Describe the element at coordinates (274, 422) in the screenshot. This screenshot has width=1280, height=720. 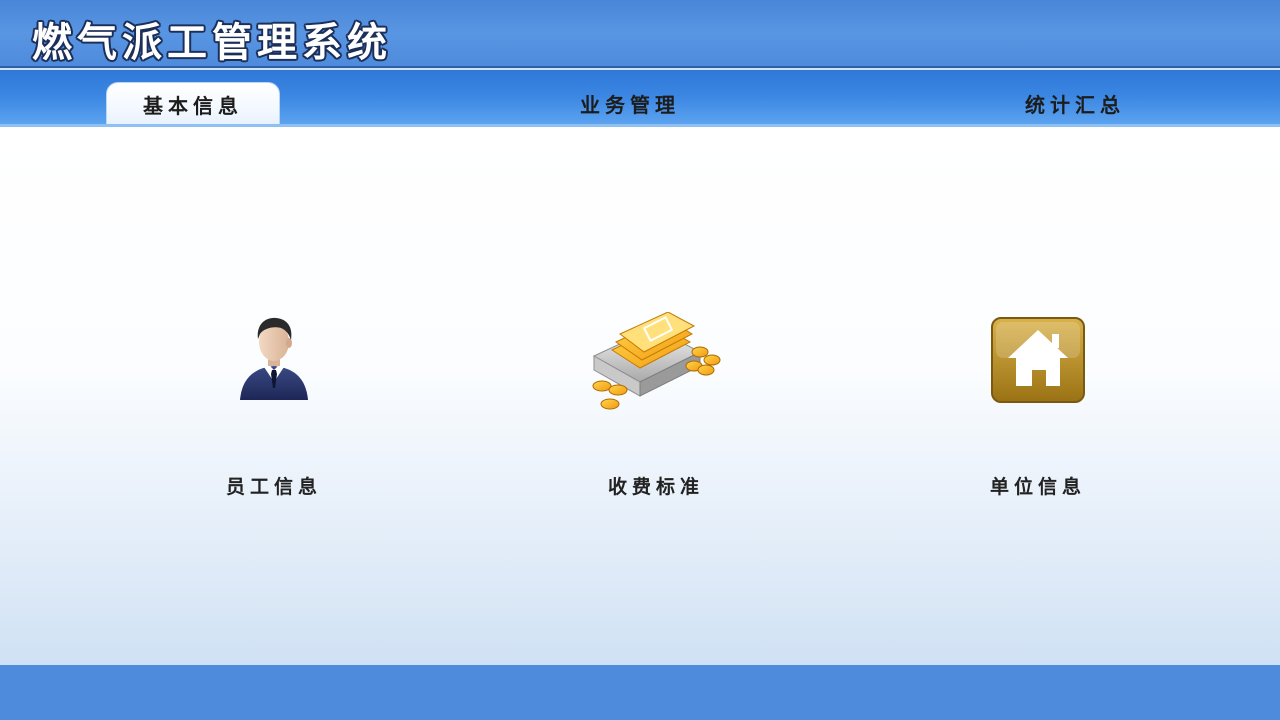
I see `module-employee-info: 员工信息` at that location.